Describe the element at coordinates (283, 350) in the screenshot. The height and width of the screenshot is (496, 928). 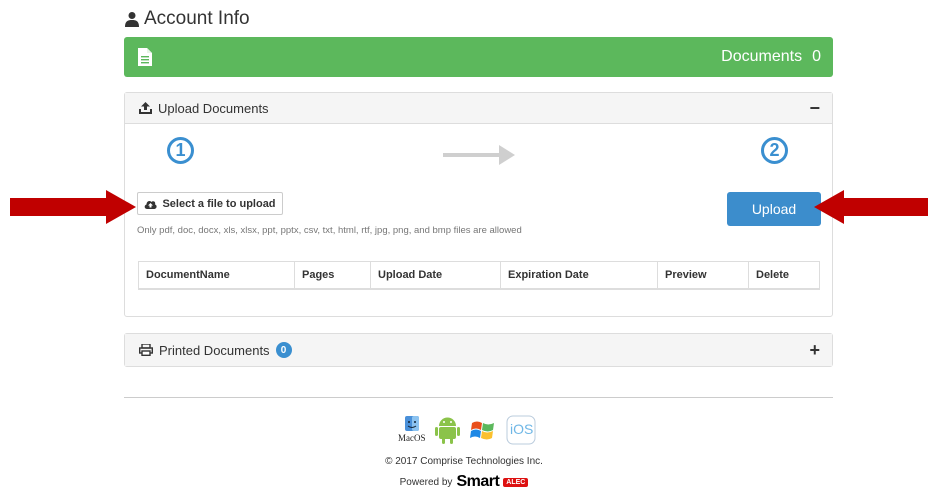
I see `printed-count-badge: 0` at that location.